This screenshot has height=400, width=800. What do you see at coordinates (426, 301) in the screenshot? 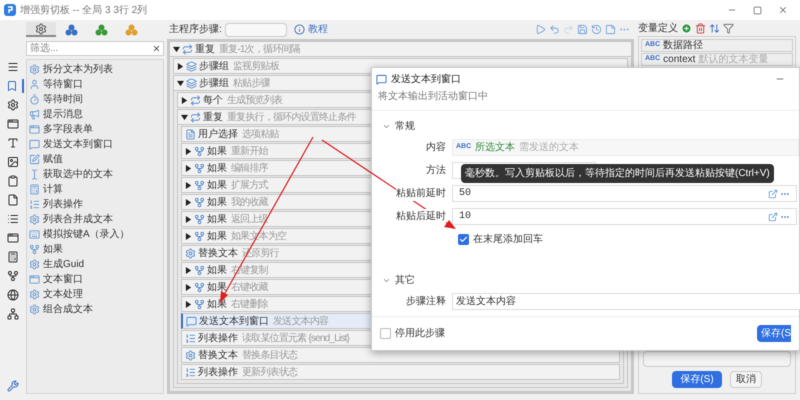
I see `field-label: 步骤注释` at bounding box center [426, 301].